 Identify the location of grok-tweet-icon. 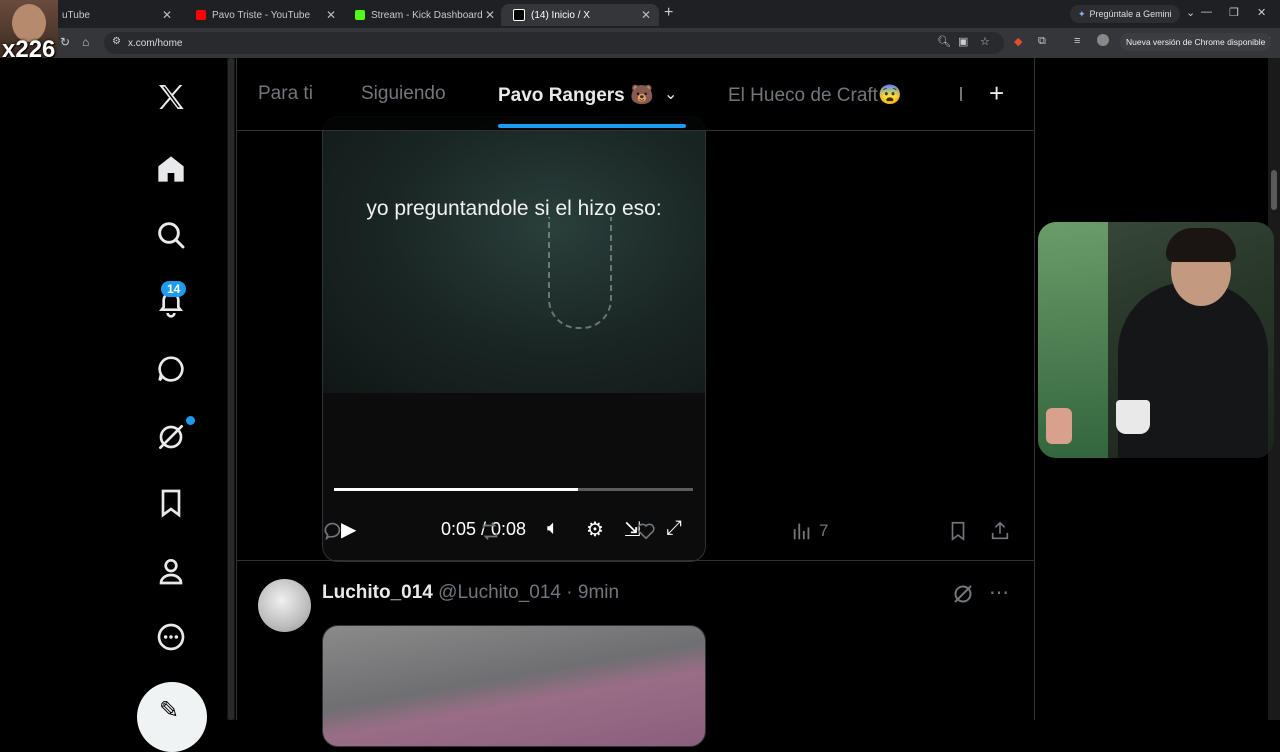
(963, 596).